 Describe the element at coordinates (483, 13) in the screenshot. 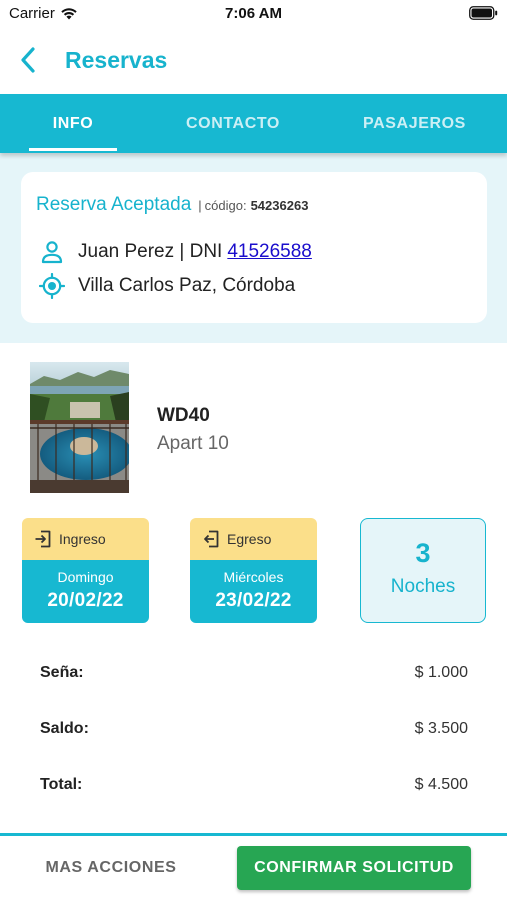

I see `battery-icon` at that location.